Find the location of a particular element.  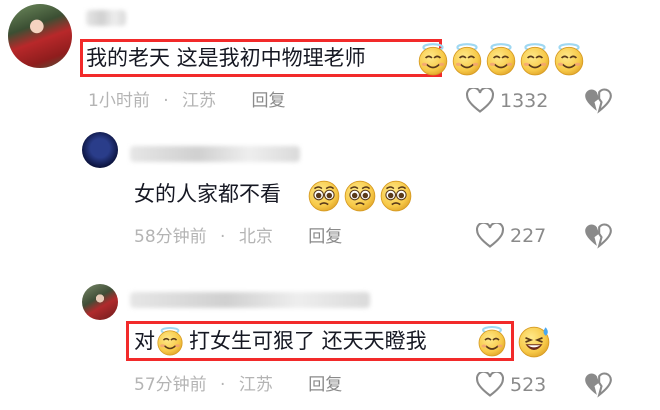

comment-text-row: 对 打女生可狠了 还天天瞪我 is located at coordinates (280, 341).